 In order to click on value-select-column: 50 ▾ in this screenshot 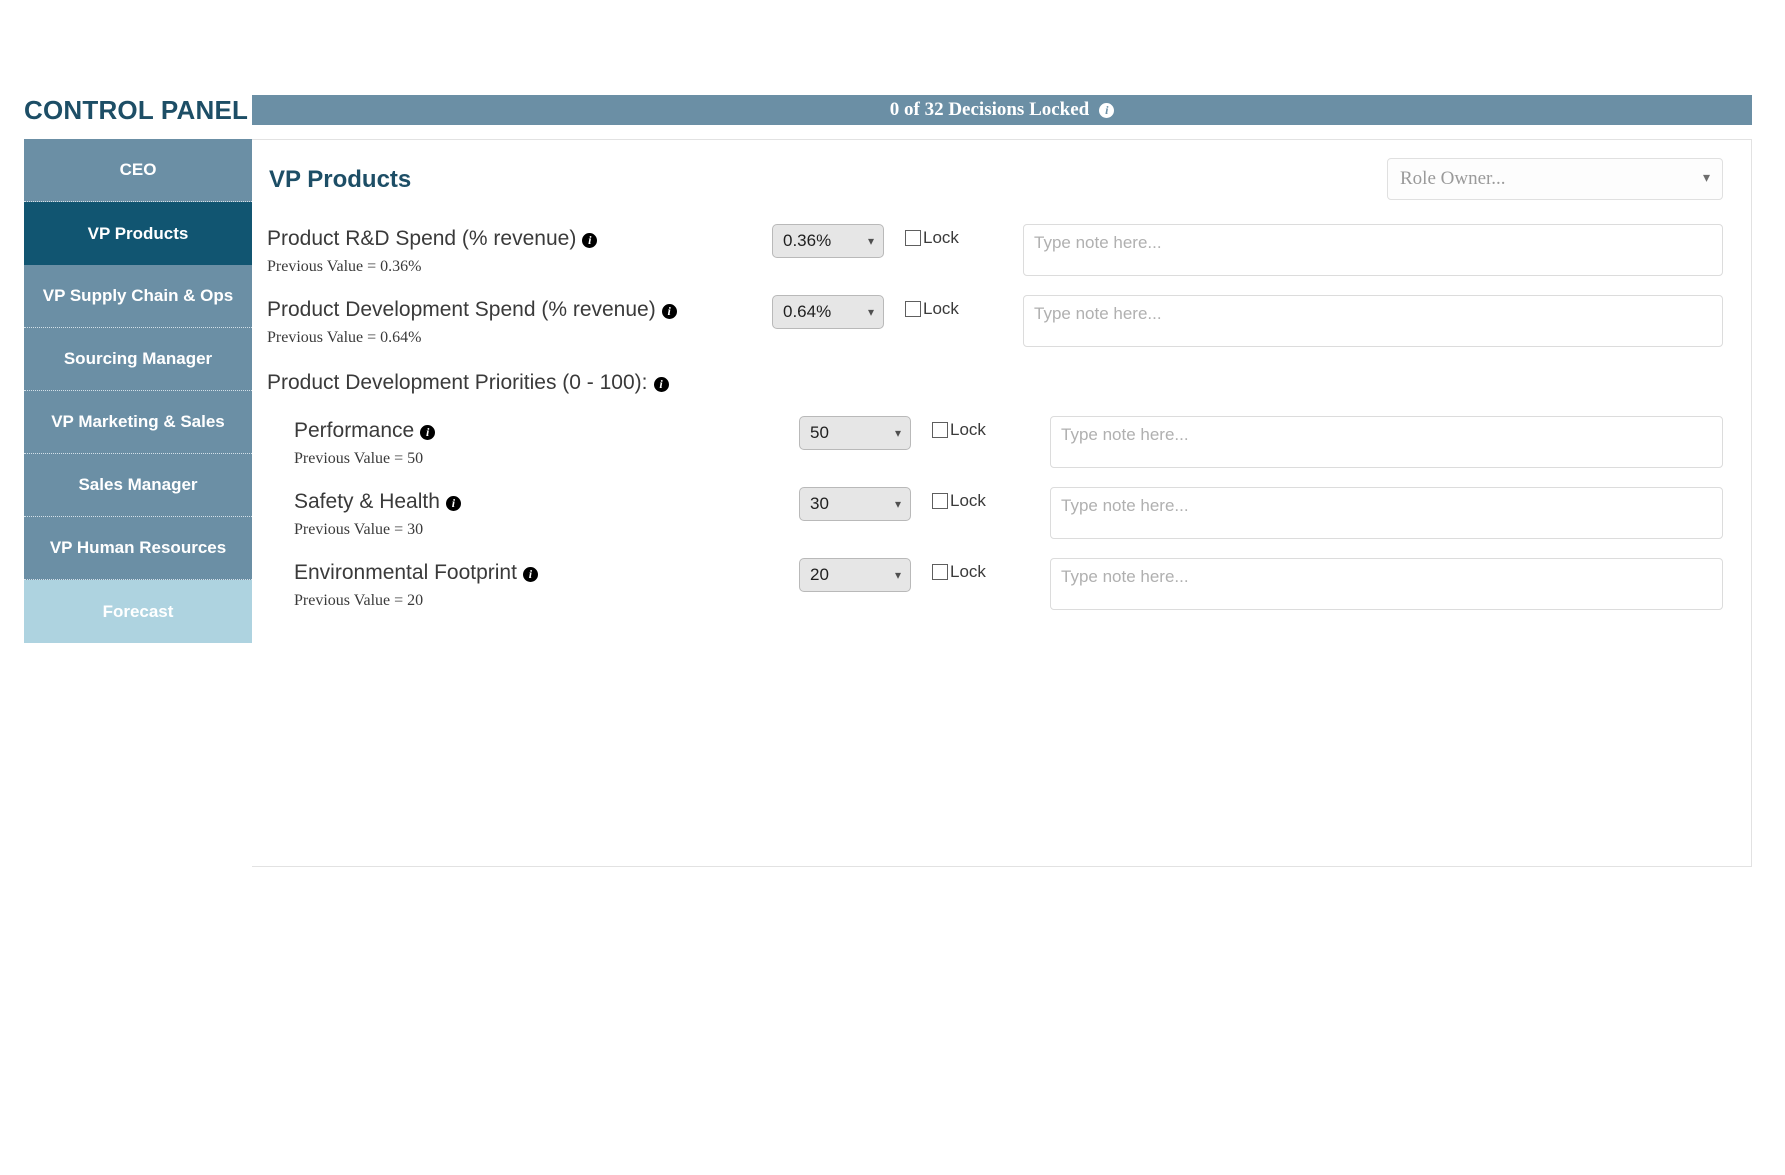, I will do `click(865, 433)`.